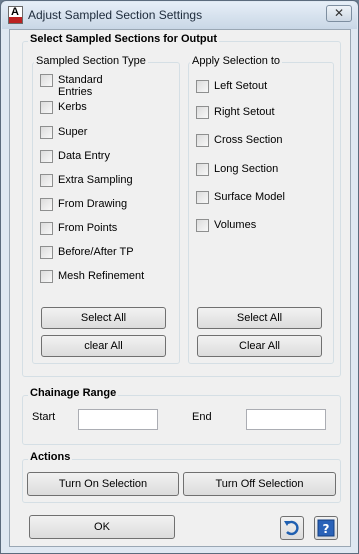 The width and height of the screenshot is (359, 554). What do you see at coordinates (84, 156) in the screenshot?
I see `checkbox-label: Data Entry` at bounding box center [84, 156].